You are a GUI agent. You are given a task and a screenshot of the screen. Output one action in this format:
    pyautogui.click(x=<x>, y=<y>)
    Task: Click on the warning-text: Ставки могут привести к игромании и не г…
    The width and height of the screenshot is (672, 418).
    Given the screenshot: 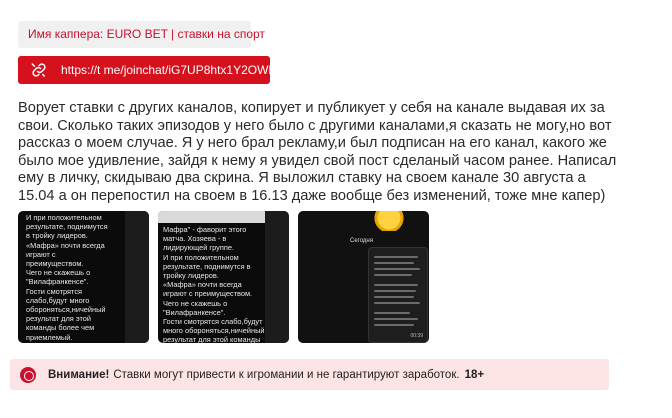 What is the action you would take?
    pyautogui.click(x=286, y=374)
    